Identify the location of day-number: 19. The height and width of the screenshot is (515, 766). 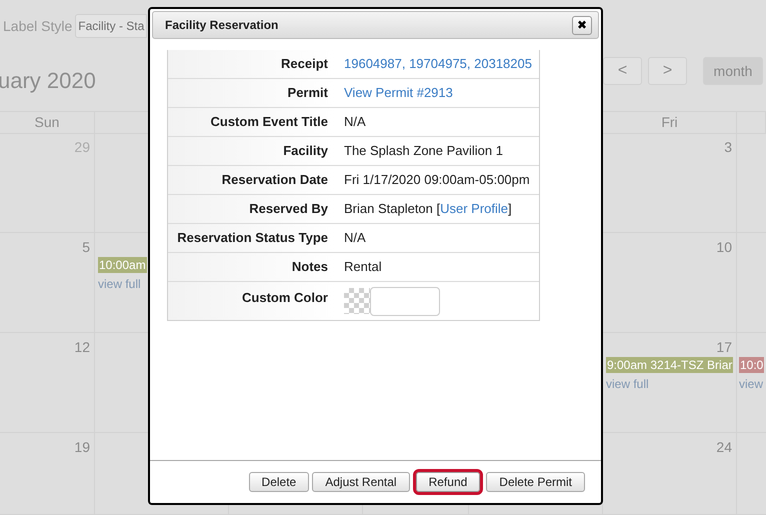
(82, 447).